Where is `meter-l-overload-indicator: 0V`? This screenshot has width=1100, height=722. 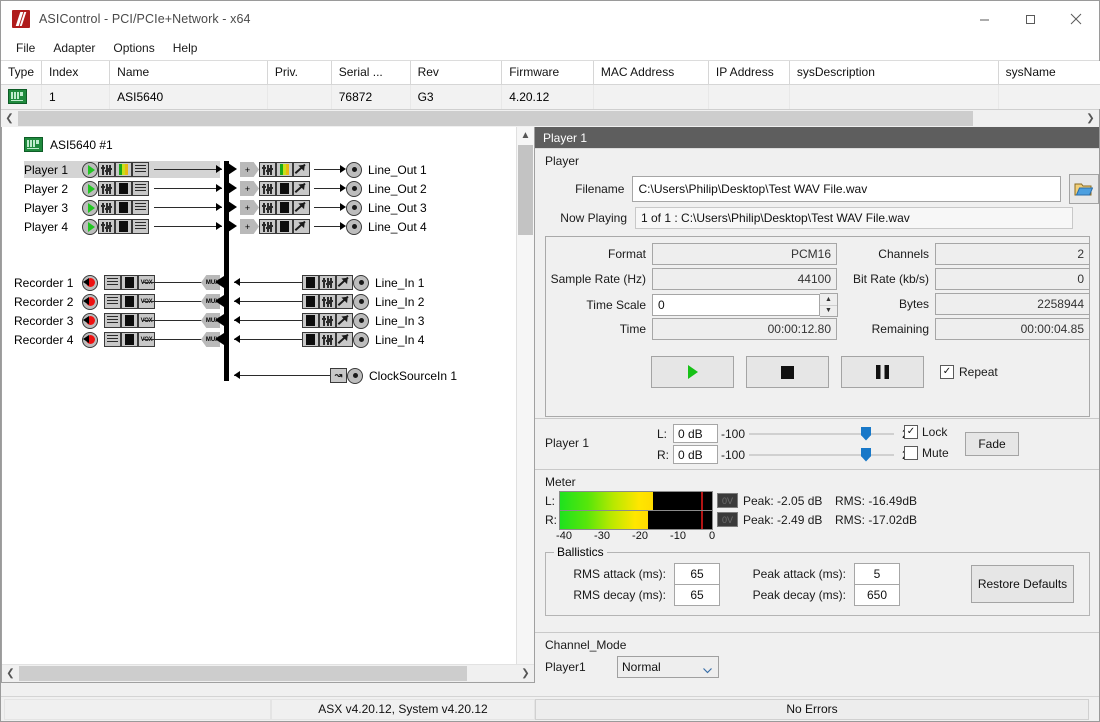 meter-l-overload-indicator: 0V is located at coordinates (727, 500).